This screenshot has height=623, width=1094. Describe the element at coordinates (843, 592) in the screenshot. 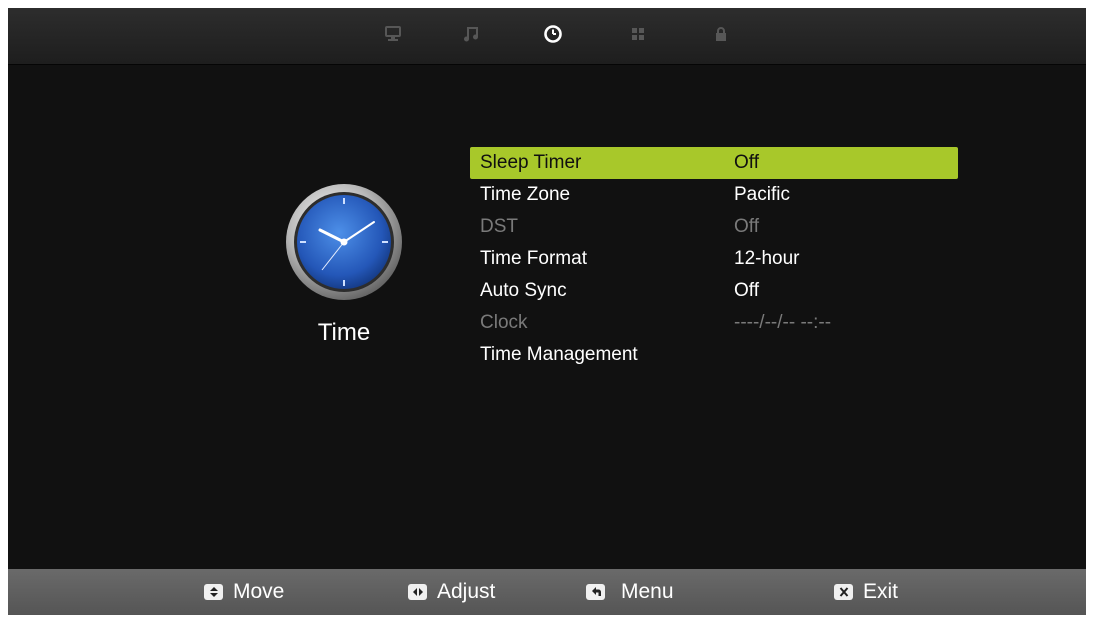

I see `x-key-icon` at that location.